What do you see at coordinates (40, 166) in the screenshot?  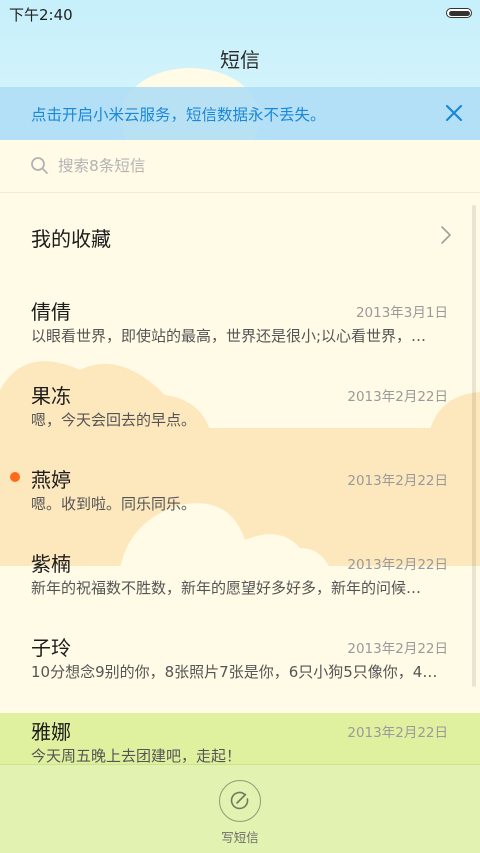 I see `search-icon` at bounding box center [40, 166].